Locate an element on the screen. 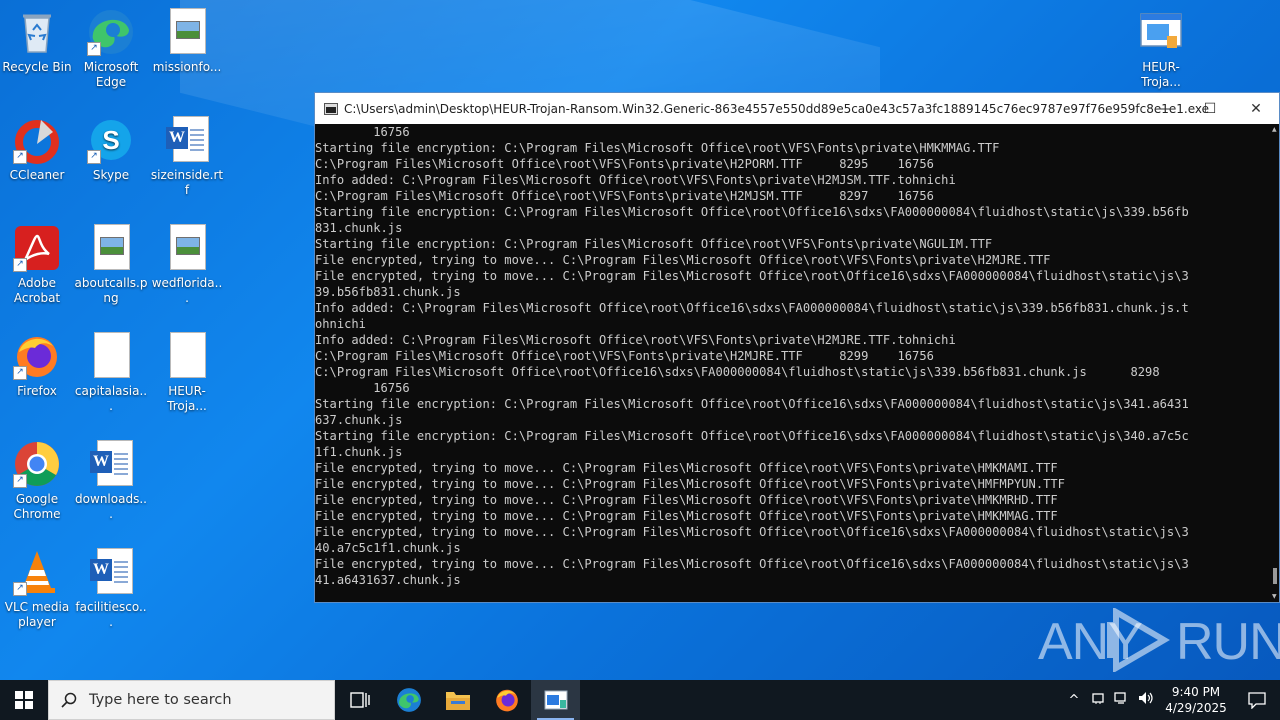 The height and width of the screenshot is (720, 1280). acrobat-icon: ↗ is located at coordinates (37, 248).